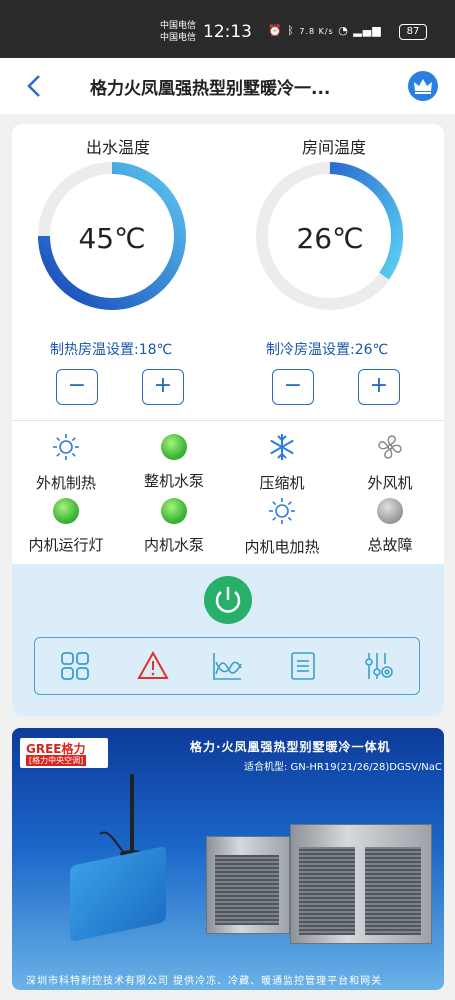  What do you see at coordinates (66, 525) in the screenshot?
I see `status-indoor-run-light: 内机运行灯` at bounding box center [66, 525].